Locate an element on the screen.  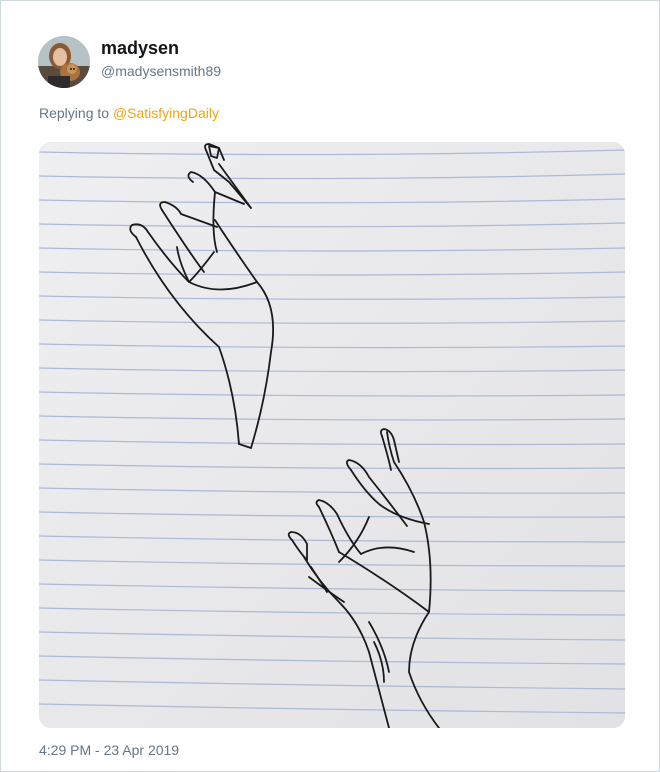
replying-to-label: Replying to is located at coordinates (76, 113).